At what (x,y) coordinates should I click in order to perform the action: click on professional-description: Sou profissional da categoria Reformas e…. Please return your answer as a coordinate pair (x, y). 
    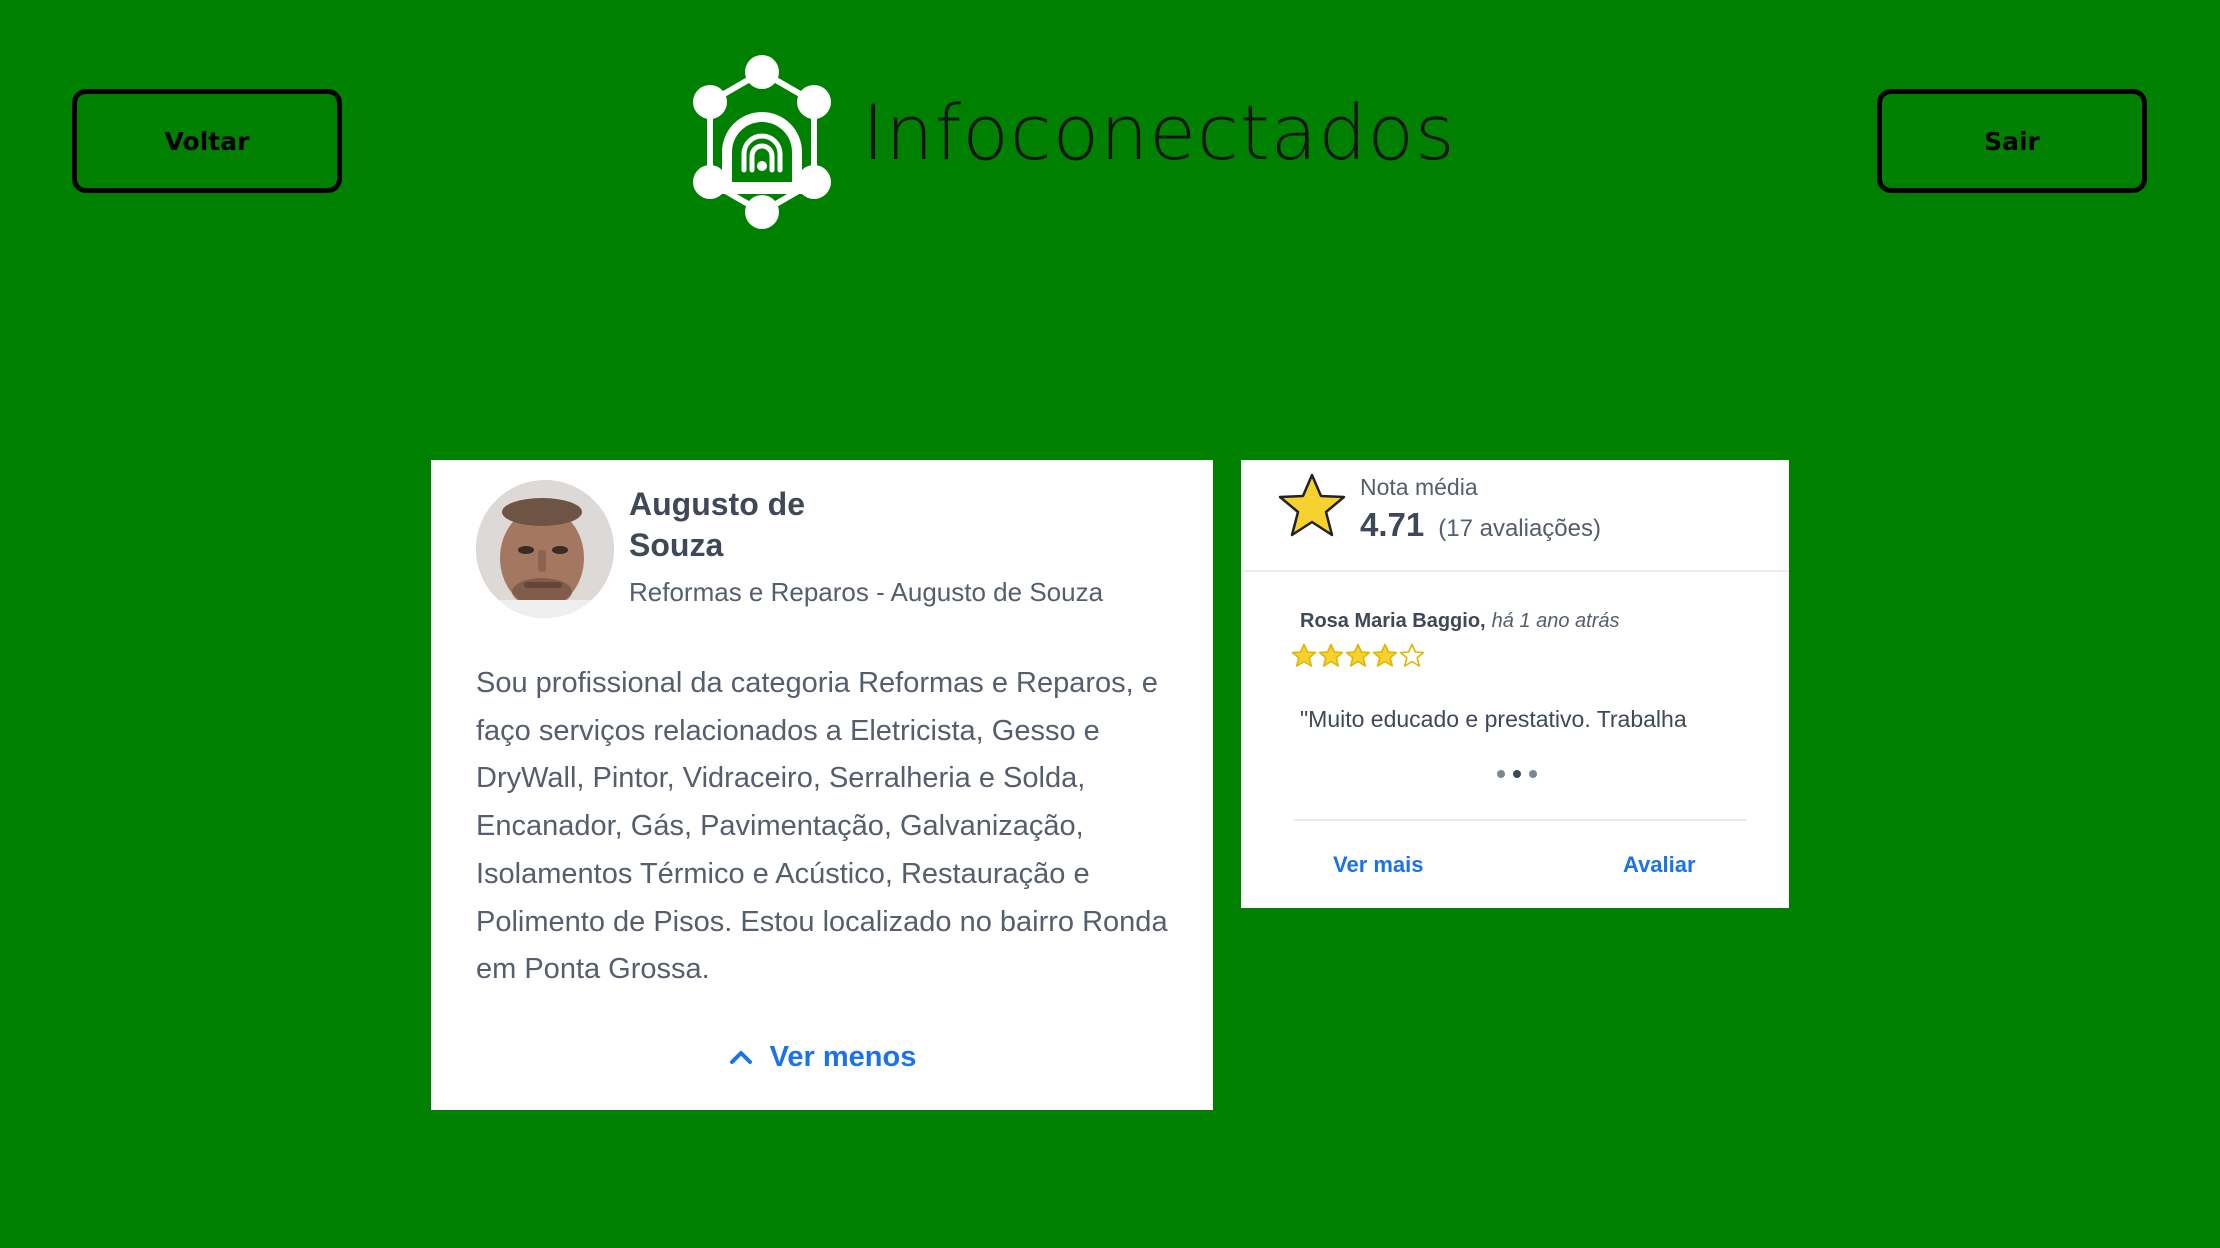
    Looking at the image, I should click on (822, 826).